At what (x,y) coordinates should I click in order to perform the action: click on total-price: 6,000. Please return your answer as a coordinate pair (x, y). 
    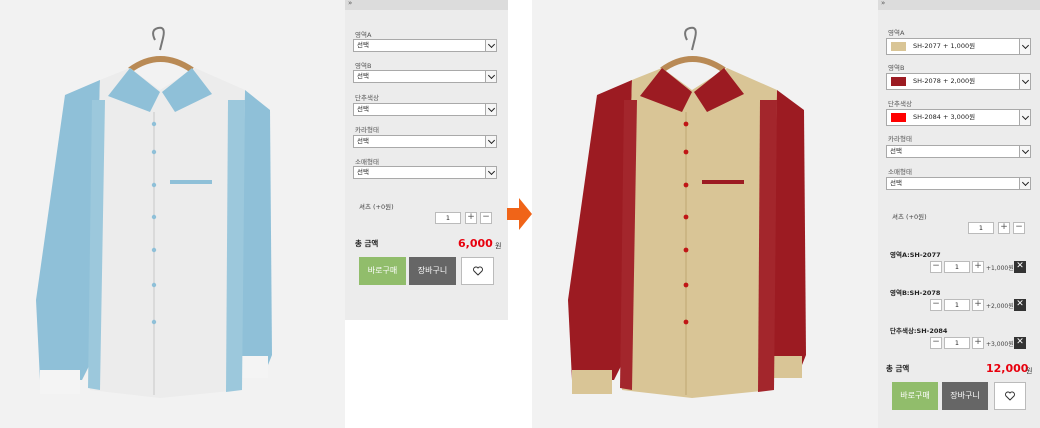
    Looking at the image, I should click on (475, 243).